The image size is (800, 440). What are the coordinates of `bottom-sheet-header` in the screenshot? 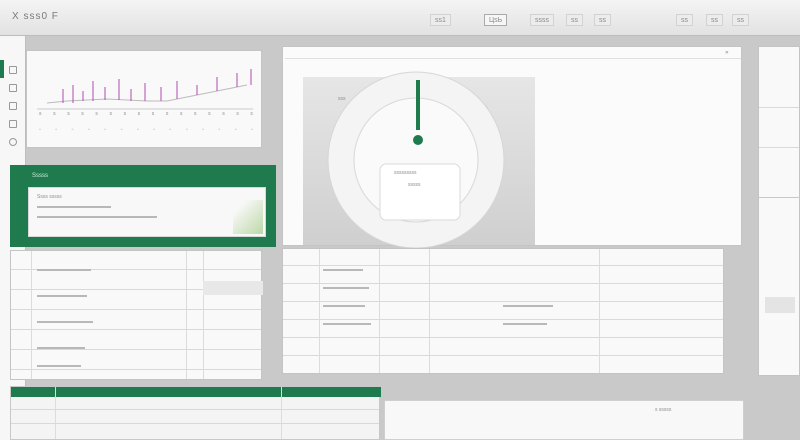 It's located at (196, 392).